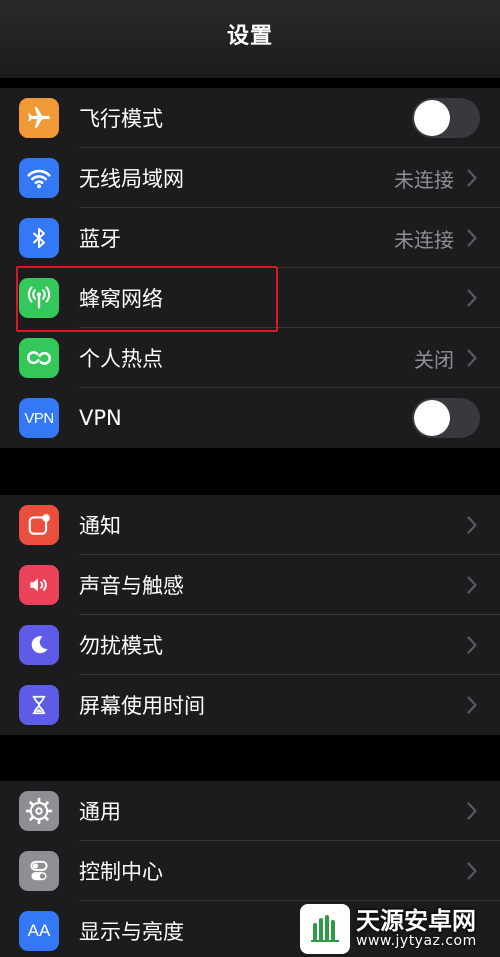 The height and width of the screenshot is (957, 500). I want to click on watermark-logo-icon, so click(325, 928).